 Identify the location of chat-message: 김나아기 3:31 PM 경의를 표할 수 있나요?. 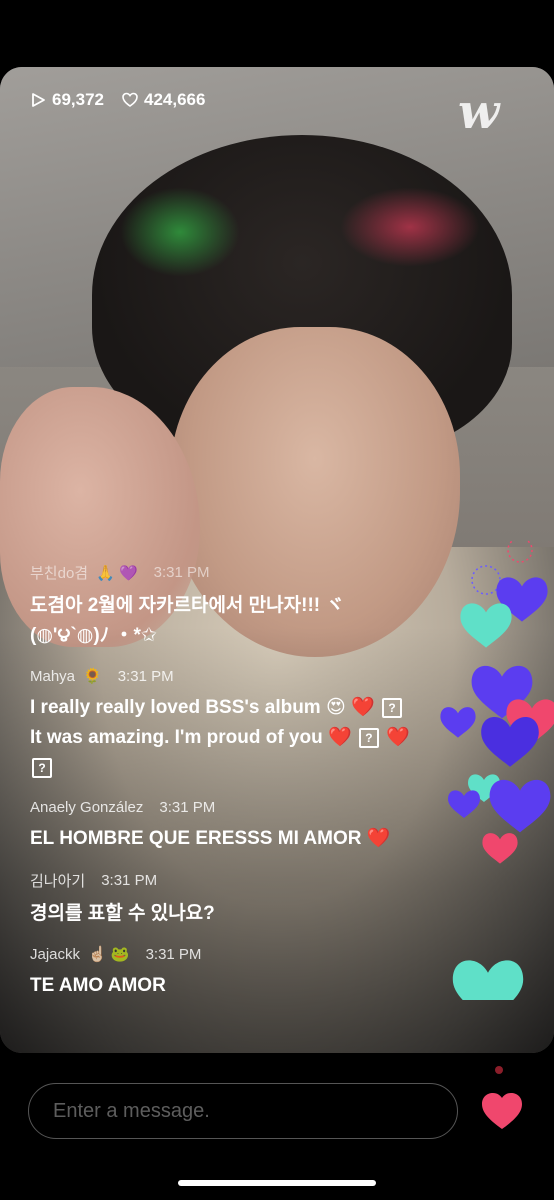
(220, 899).